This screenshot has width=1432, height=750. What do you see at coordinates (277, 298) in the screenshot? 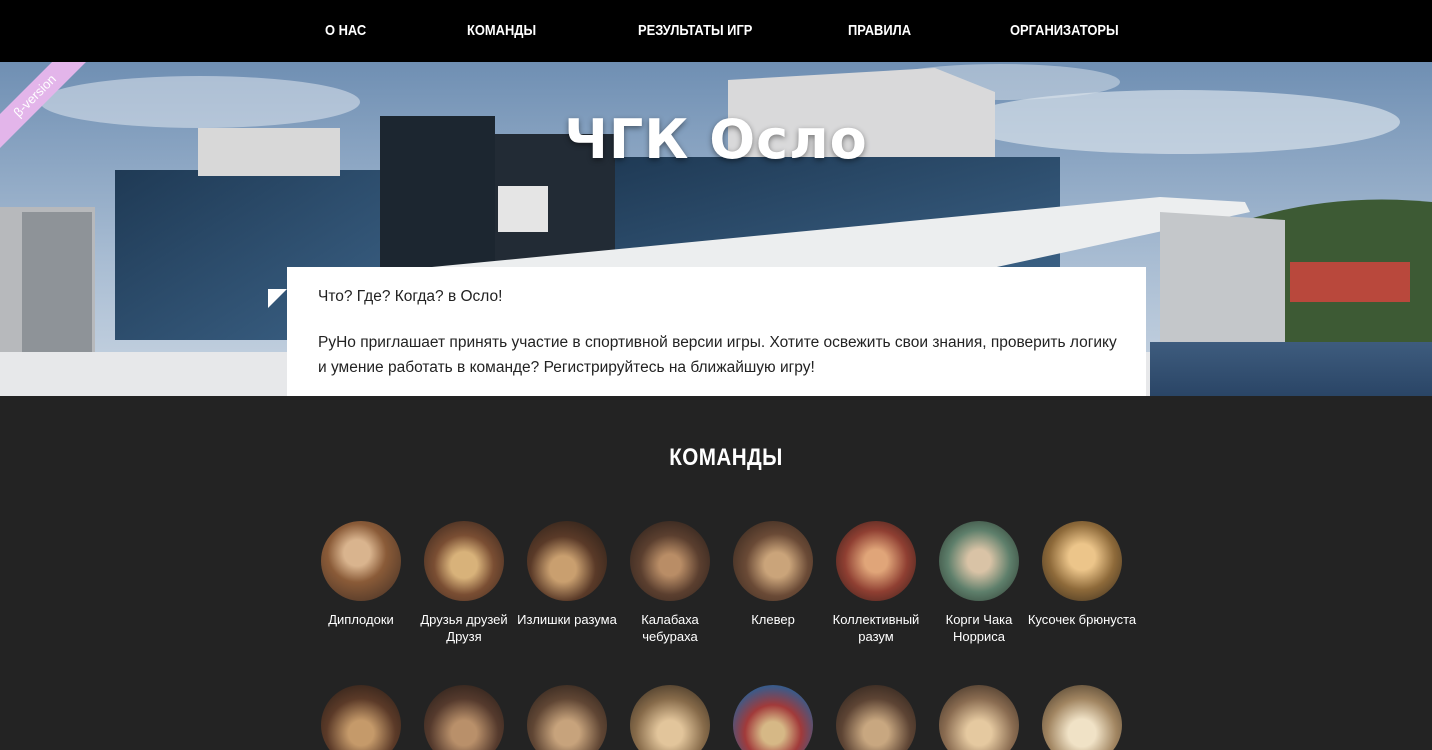
I see `intro-card-notch` at bounding box center [277, 298].